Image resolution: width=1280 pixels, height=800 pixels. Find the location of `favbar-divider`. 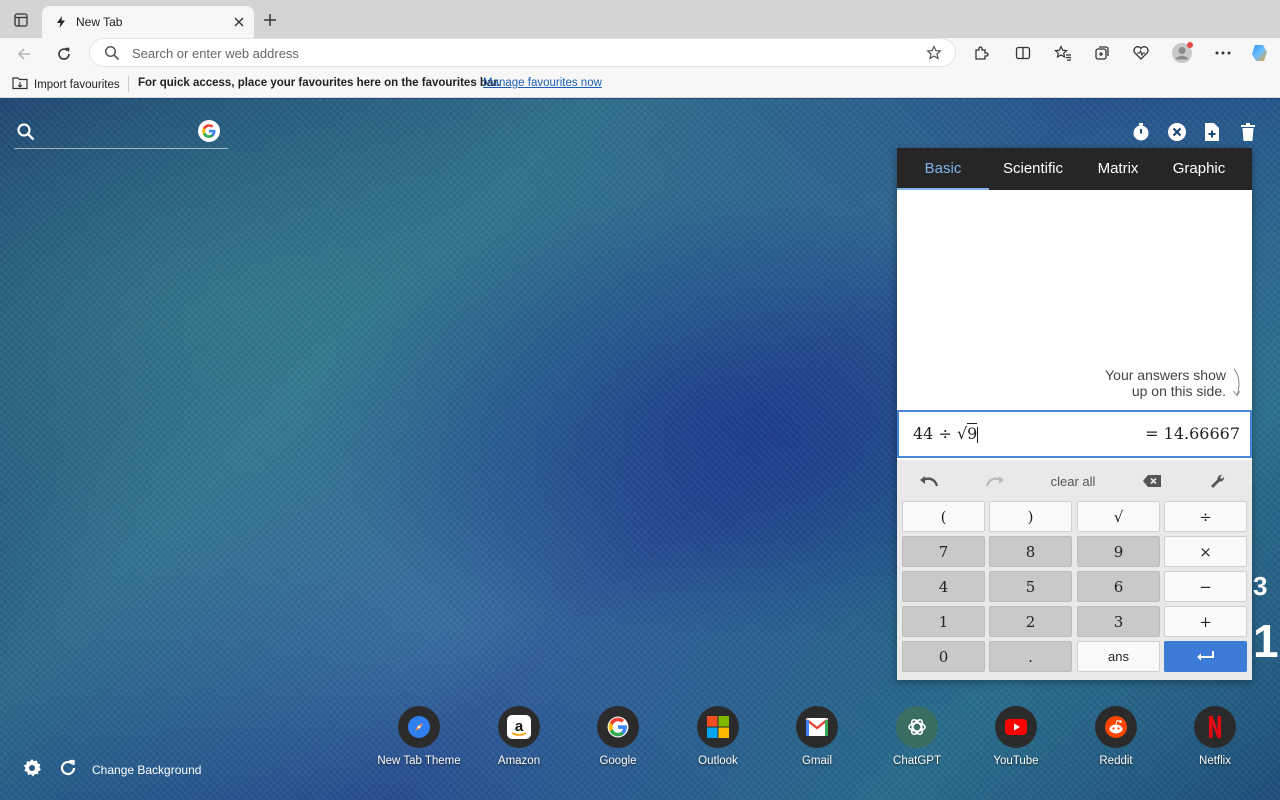

favbar-divider is located at coordinates (128, 84).